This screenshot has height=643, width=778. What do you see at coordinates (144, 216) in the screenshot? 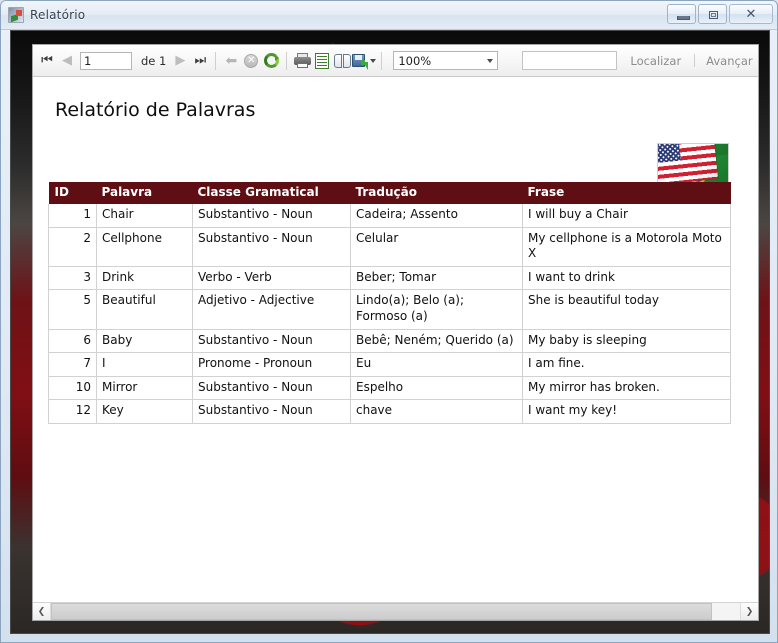
I see `cell-palavra: Chair` at bounding box center [144, 216].